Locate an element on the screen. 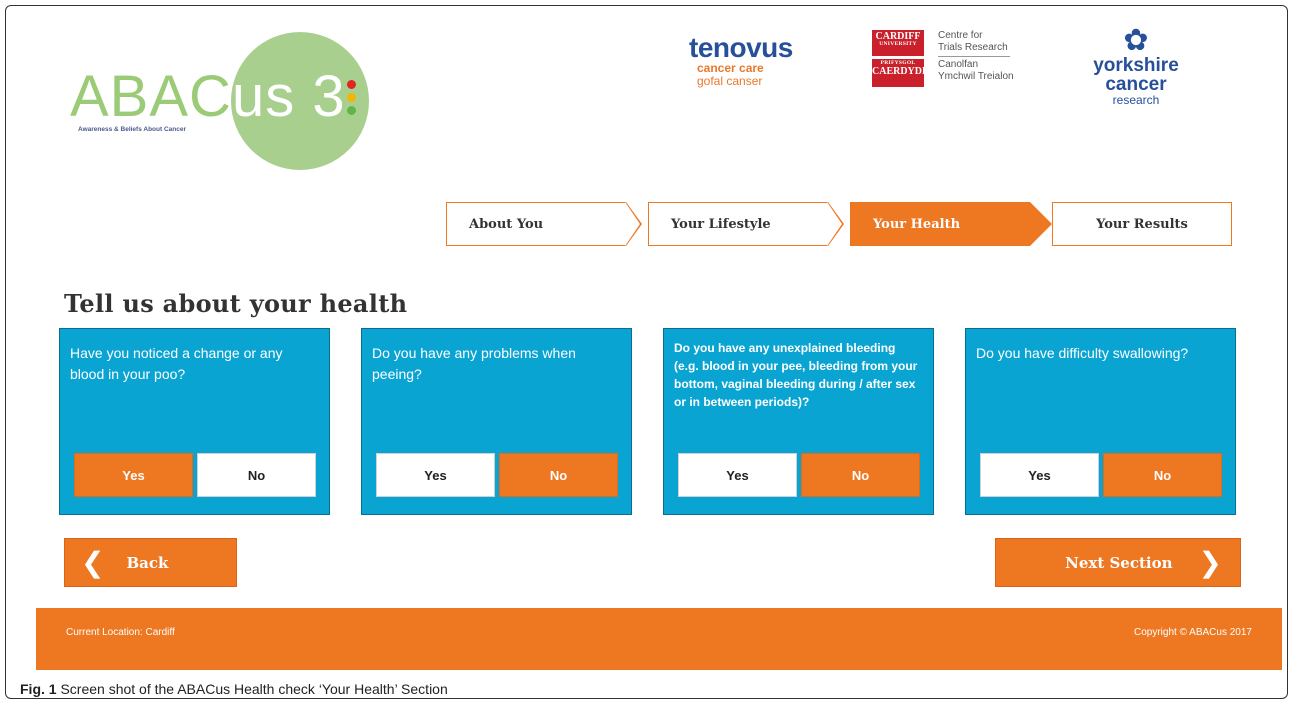 This screenshot has width=1293, height=704. rose-icon: ✿ is located at coordinates (1136, 40).